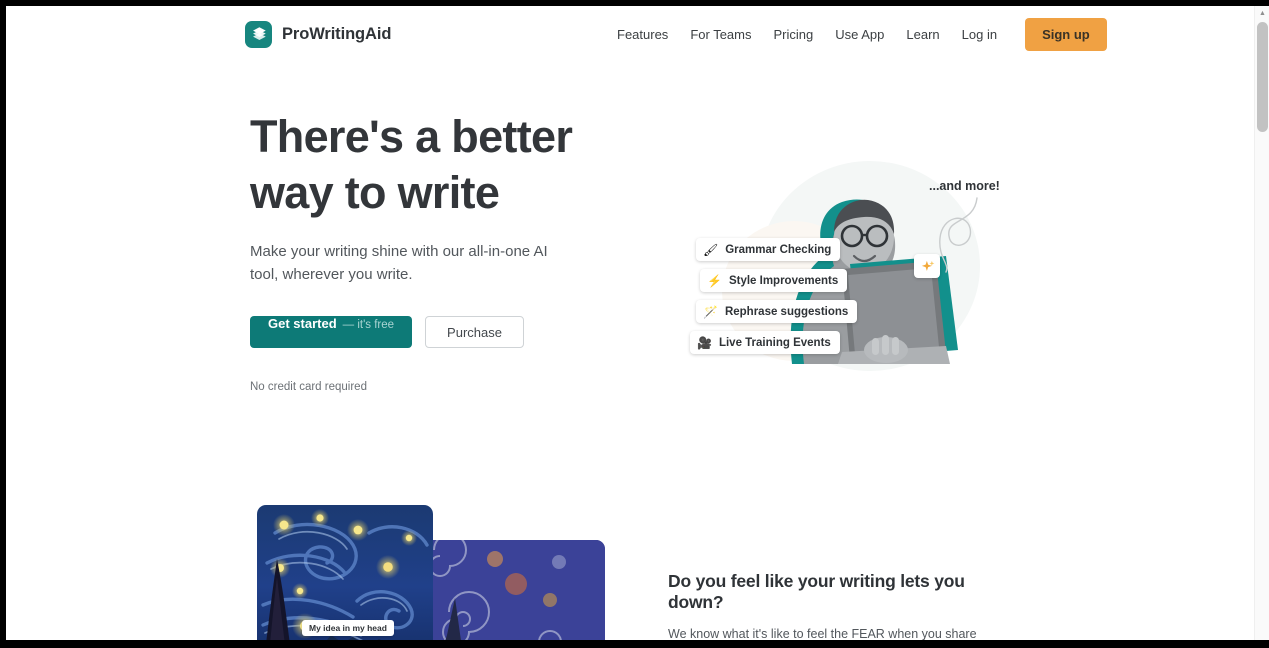 The image size is (1269, 648). Describe the element at coordinates (1066, 34) in the screenshot. I see `sign-up-button: Sign up` at that location.